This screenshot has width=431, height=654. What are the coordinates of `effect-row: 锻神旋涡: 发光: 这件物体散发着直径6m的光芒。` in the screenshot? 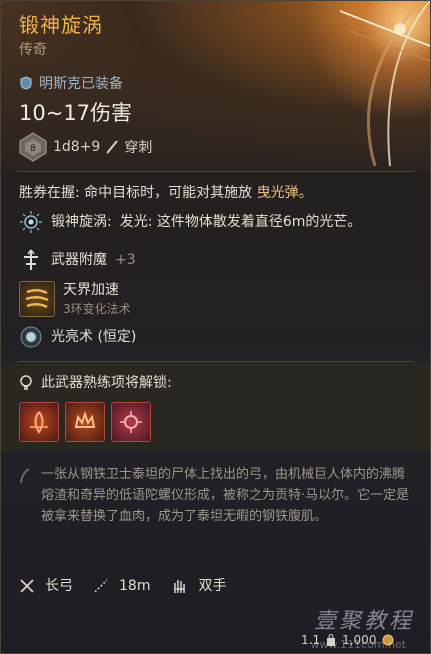 It's located at (215, 222).